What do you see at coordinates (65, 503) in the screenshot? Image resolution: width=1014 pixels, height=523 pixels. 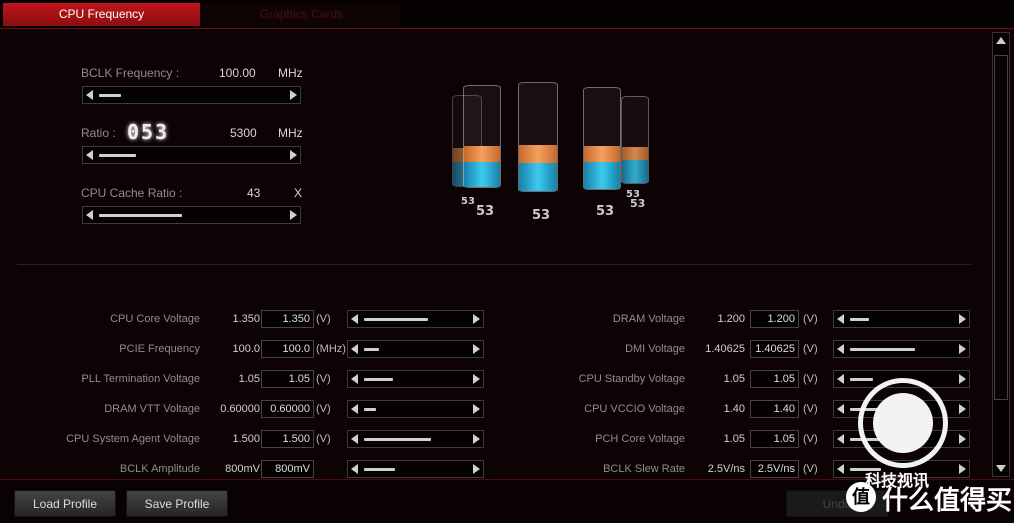 I see `load-profile-button: Load Profile` at bounding box center [65, 503].